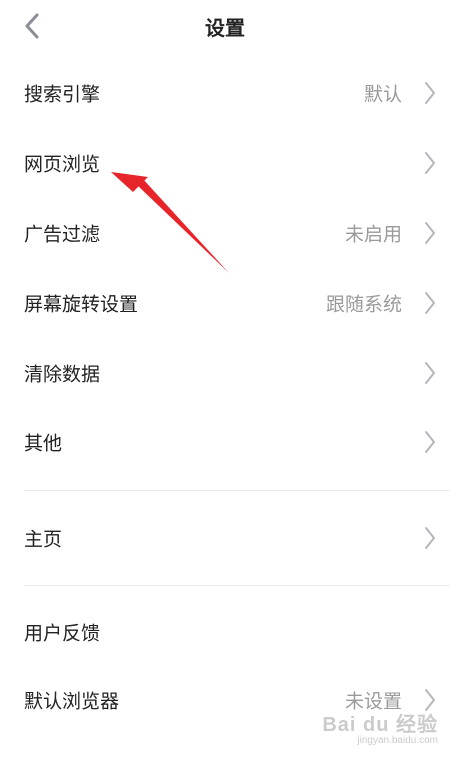 This screenshot has height=760, width=450. What do you see at coordinates (225, 373) in the screenshot?
I see `setting-row-clear-data: 清除数据` at bounding box center [225, 373].